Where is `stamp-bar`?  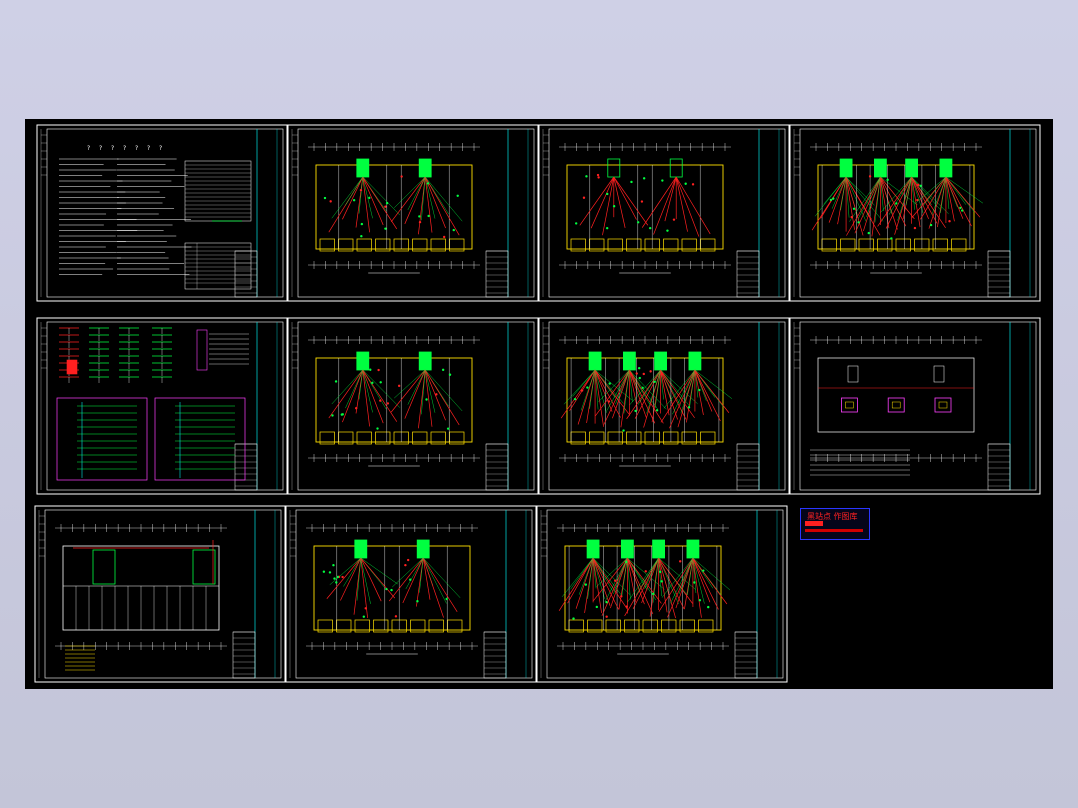
stamp-bar is located at coordinates (814, 523).